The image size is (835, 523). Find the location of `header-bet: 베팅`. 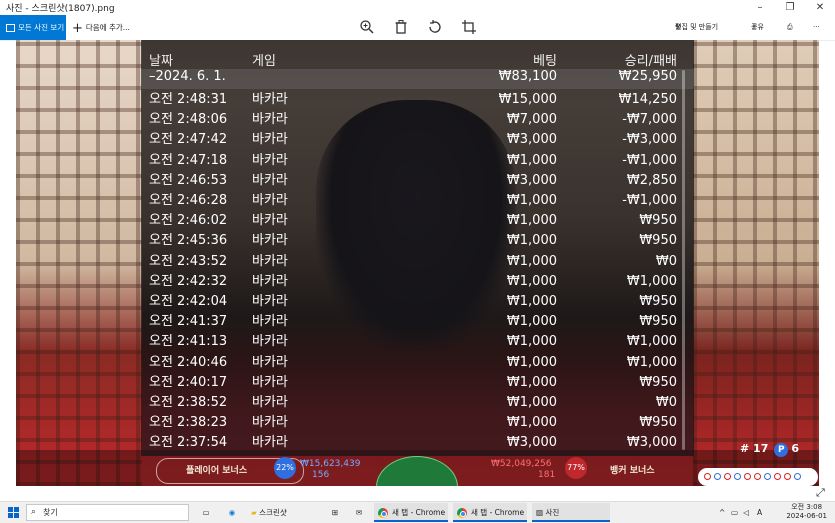

header-bet: 베팅 is located at coordinates (545, 61).